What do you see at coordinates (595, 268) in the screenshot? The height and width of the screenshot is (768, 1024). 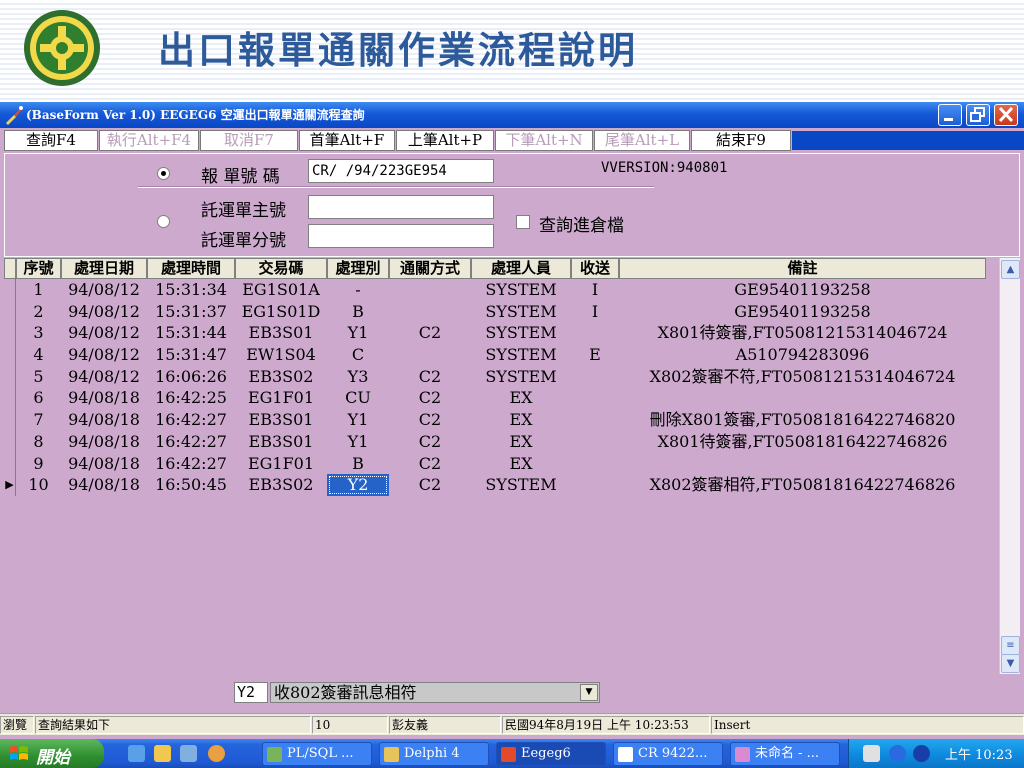 I see `col-header-sendrecv: 收送` at bounding box center [595, 268].